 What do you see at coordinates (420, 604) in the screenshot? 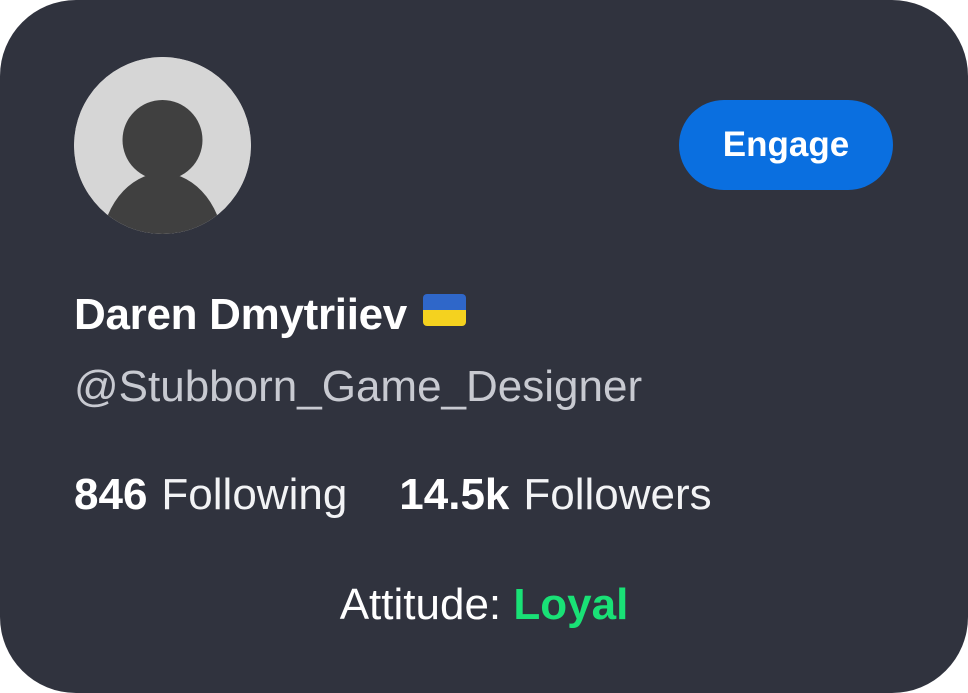
I see `attitude-label: Attitude:` at bounding box center [420, 604].